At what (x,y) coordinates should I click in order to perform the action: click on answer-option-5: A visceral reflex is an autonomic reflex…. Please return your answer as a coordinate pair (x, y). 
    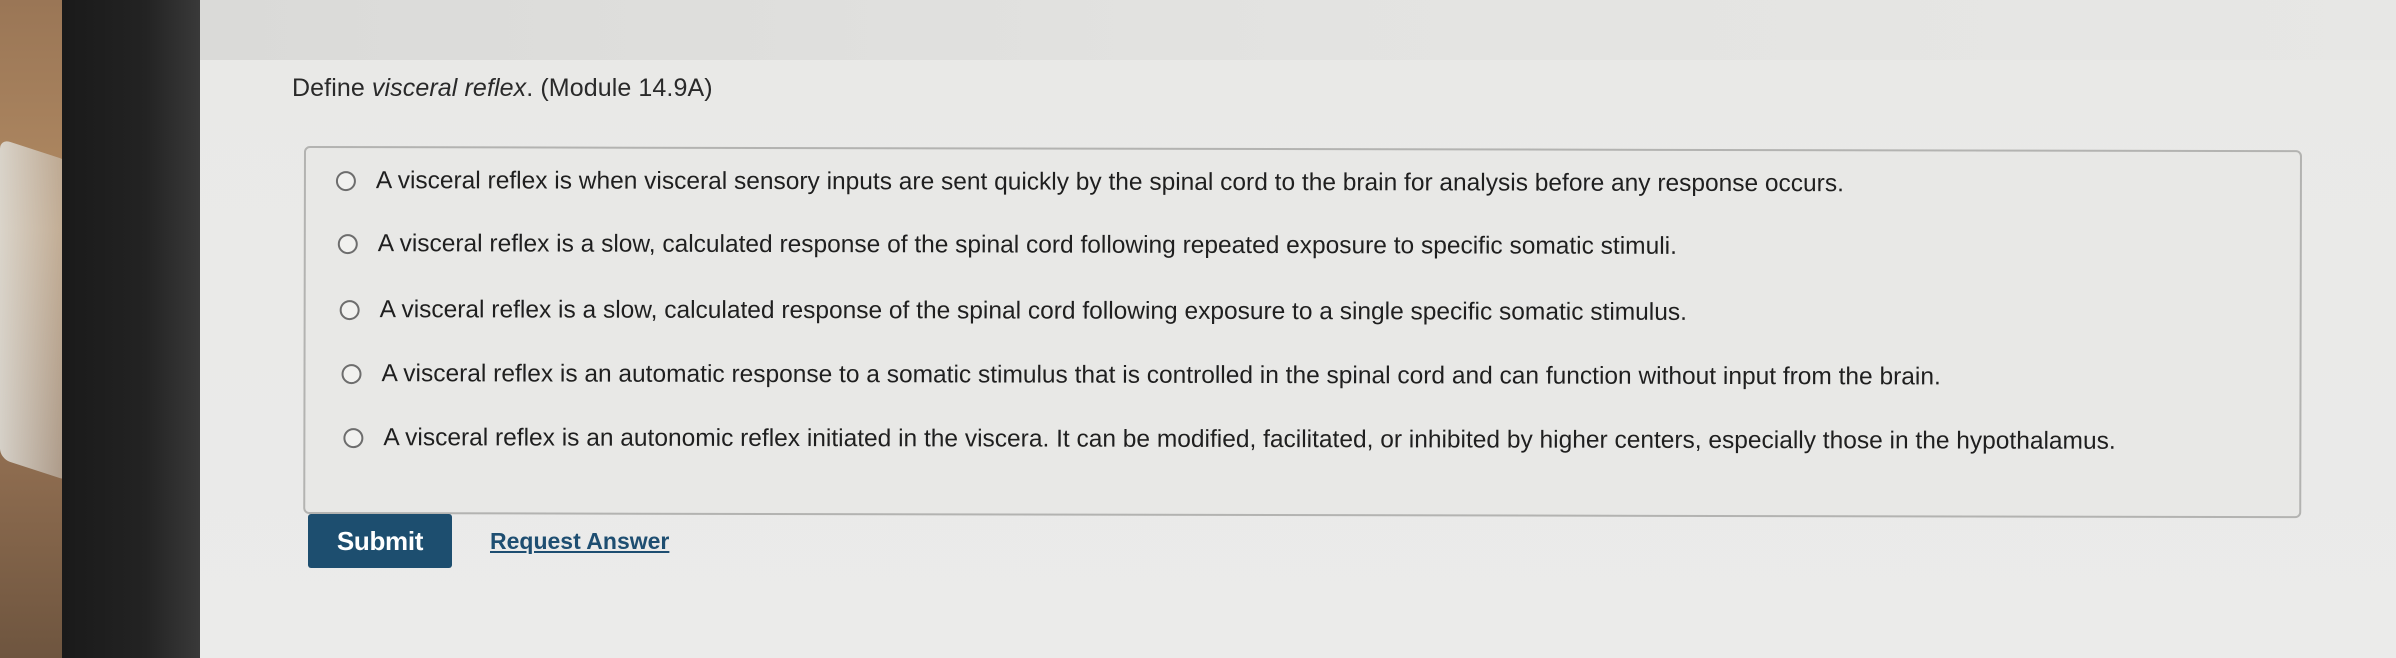
    Looking at the image, I should click on (1229, 440).